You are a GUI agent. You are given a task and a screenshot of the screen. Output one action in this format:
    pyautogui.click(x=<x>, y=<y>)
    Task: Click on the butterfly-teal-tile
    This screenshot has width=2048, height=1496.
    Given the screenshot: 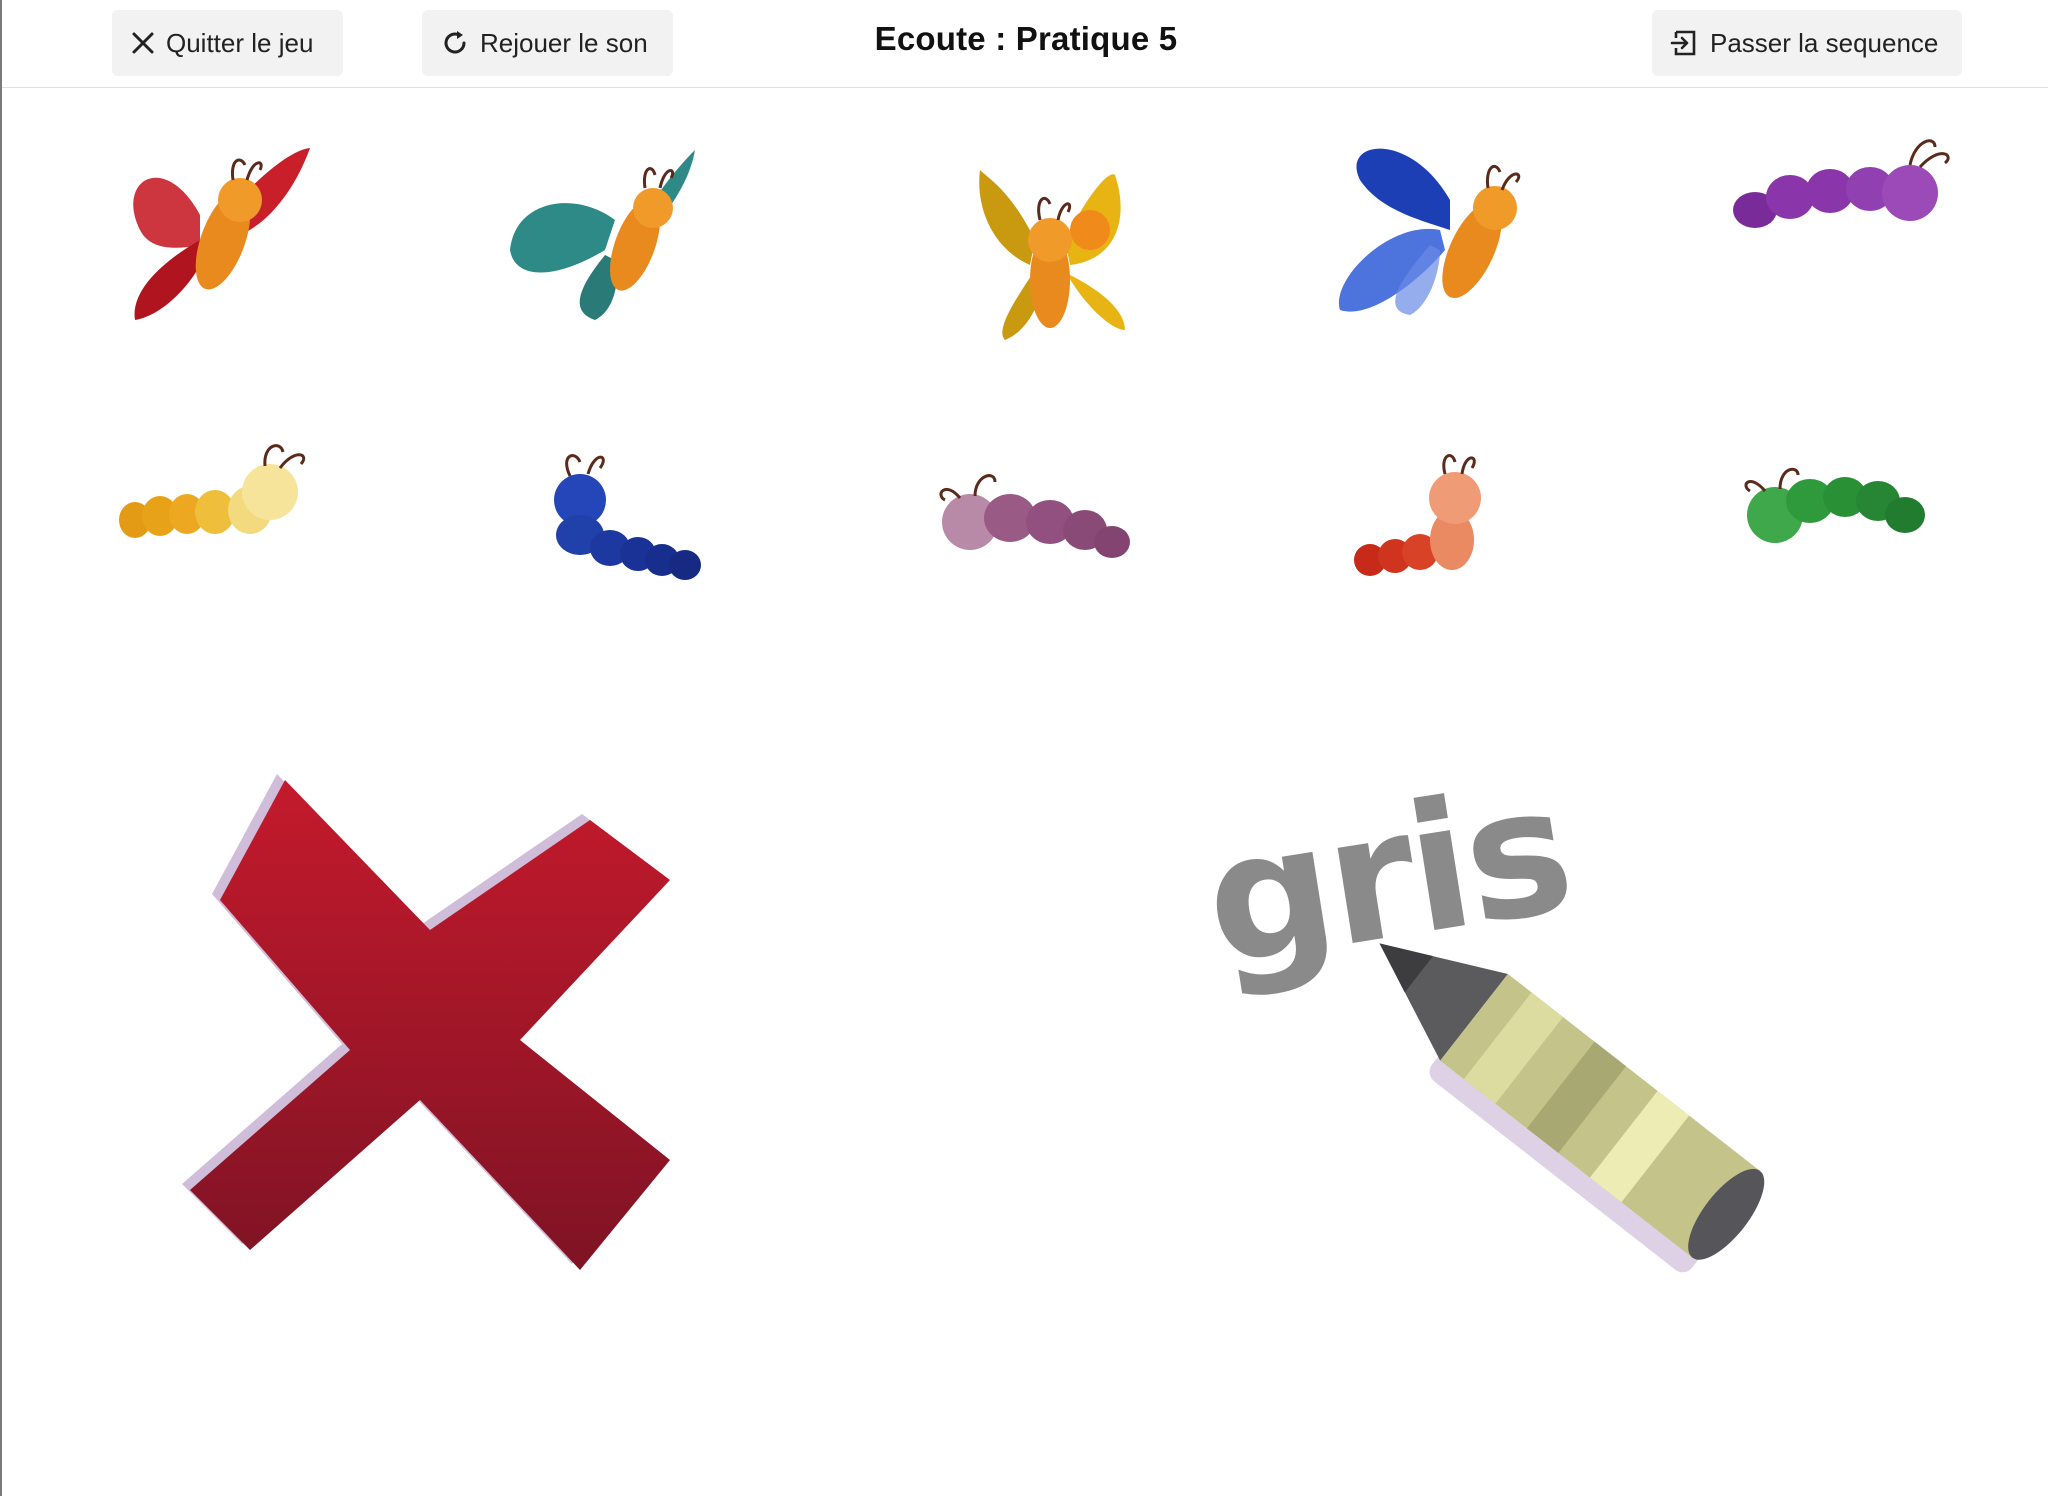 What is the action you would take?
    pyautogui.click(x=620, y=235)
    